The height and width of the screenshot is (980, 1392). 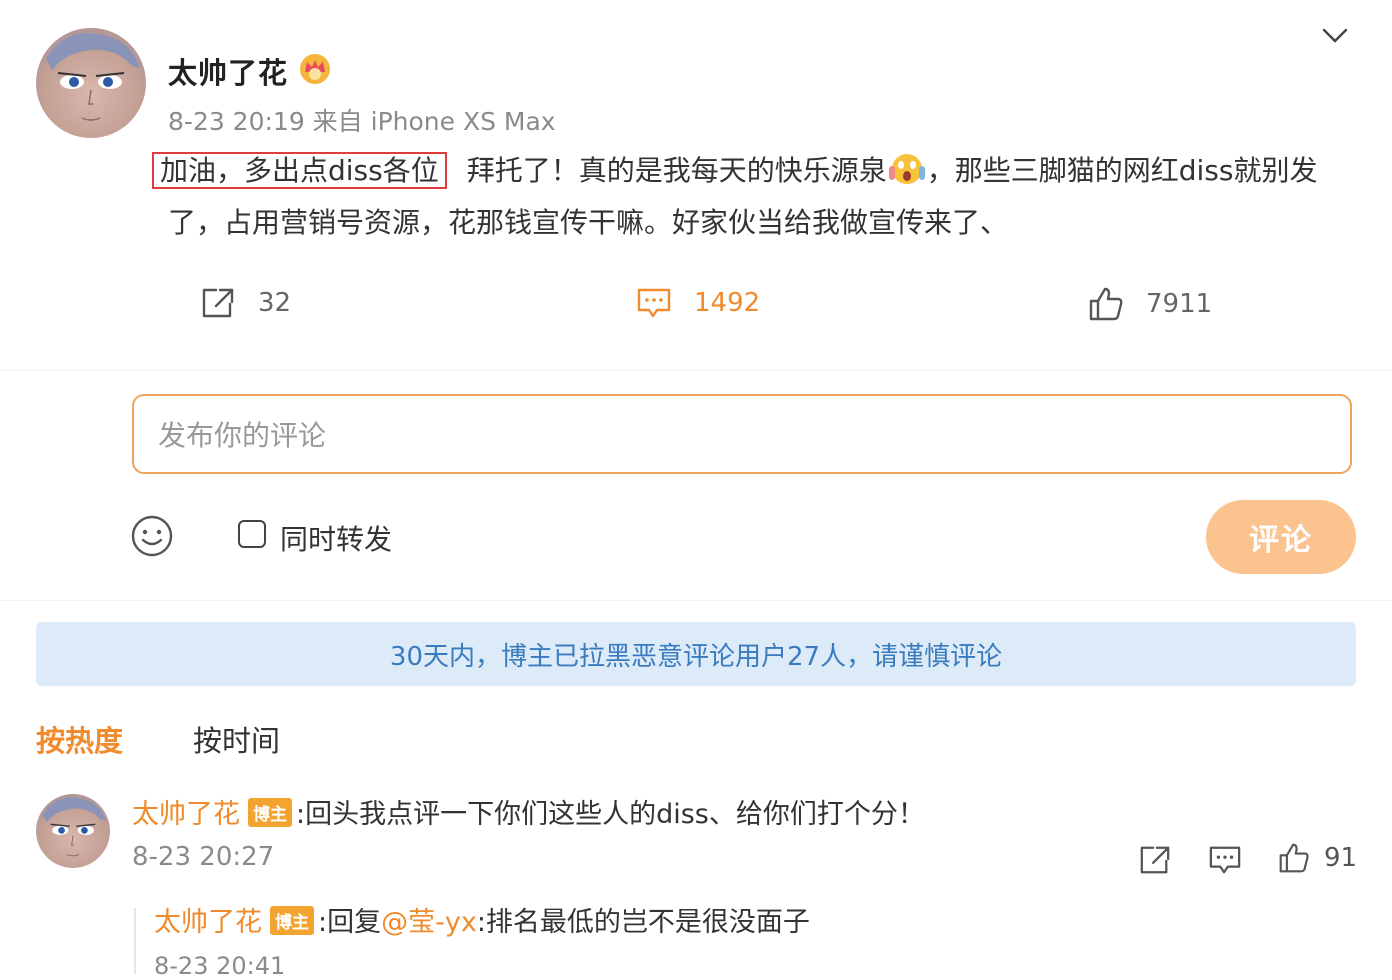 I want to click on comment-like-count: 91, so click(x=1341, y=858).